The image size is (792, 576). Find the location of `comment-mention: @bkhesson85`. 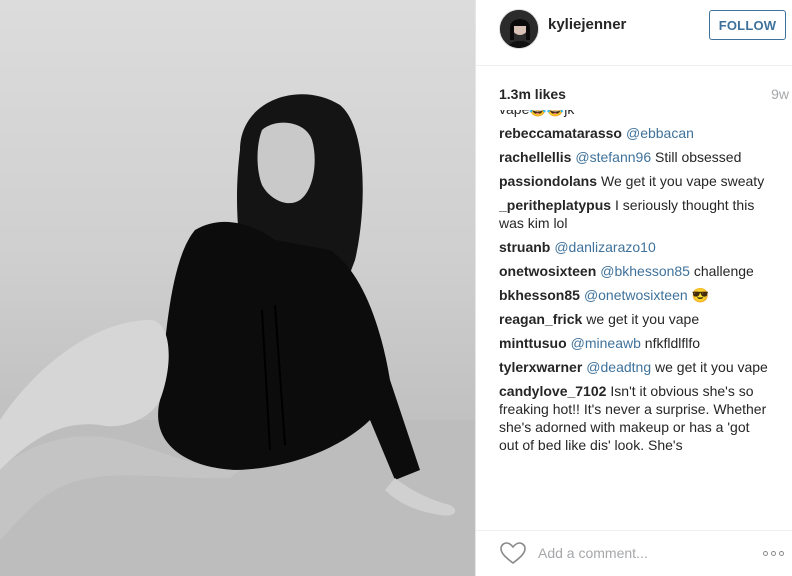

comment-mention: @bkhesson85 is located at coordinates (645, 271).